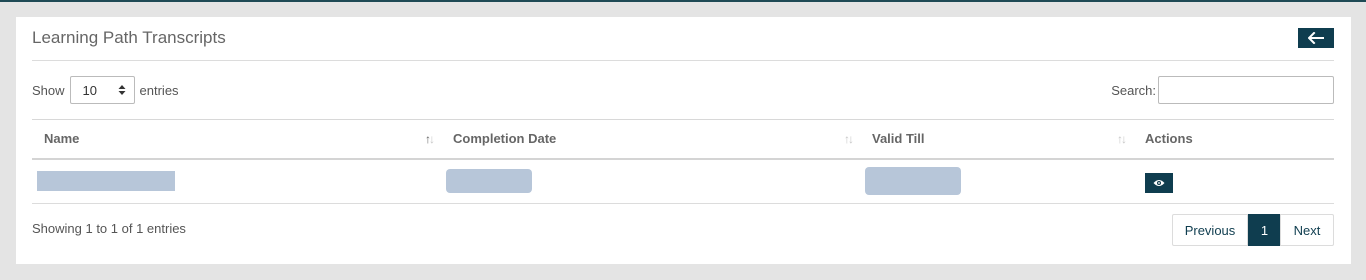 The height and width of the screenshot is (280, 1366). What do you see at coordinates (650, 181) in the screenshot?
I see `cell-completion-date` at bounding box center [650, 181].